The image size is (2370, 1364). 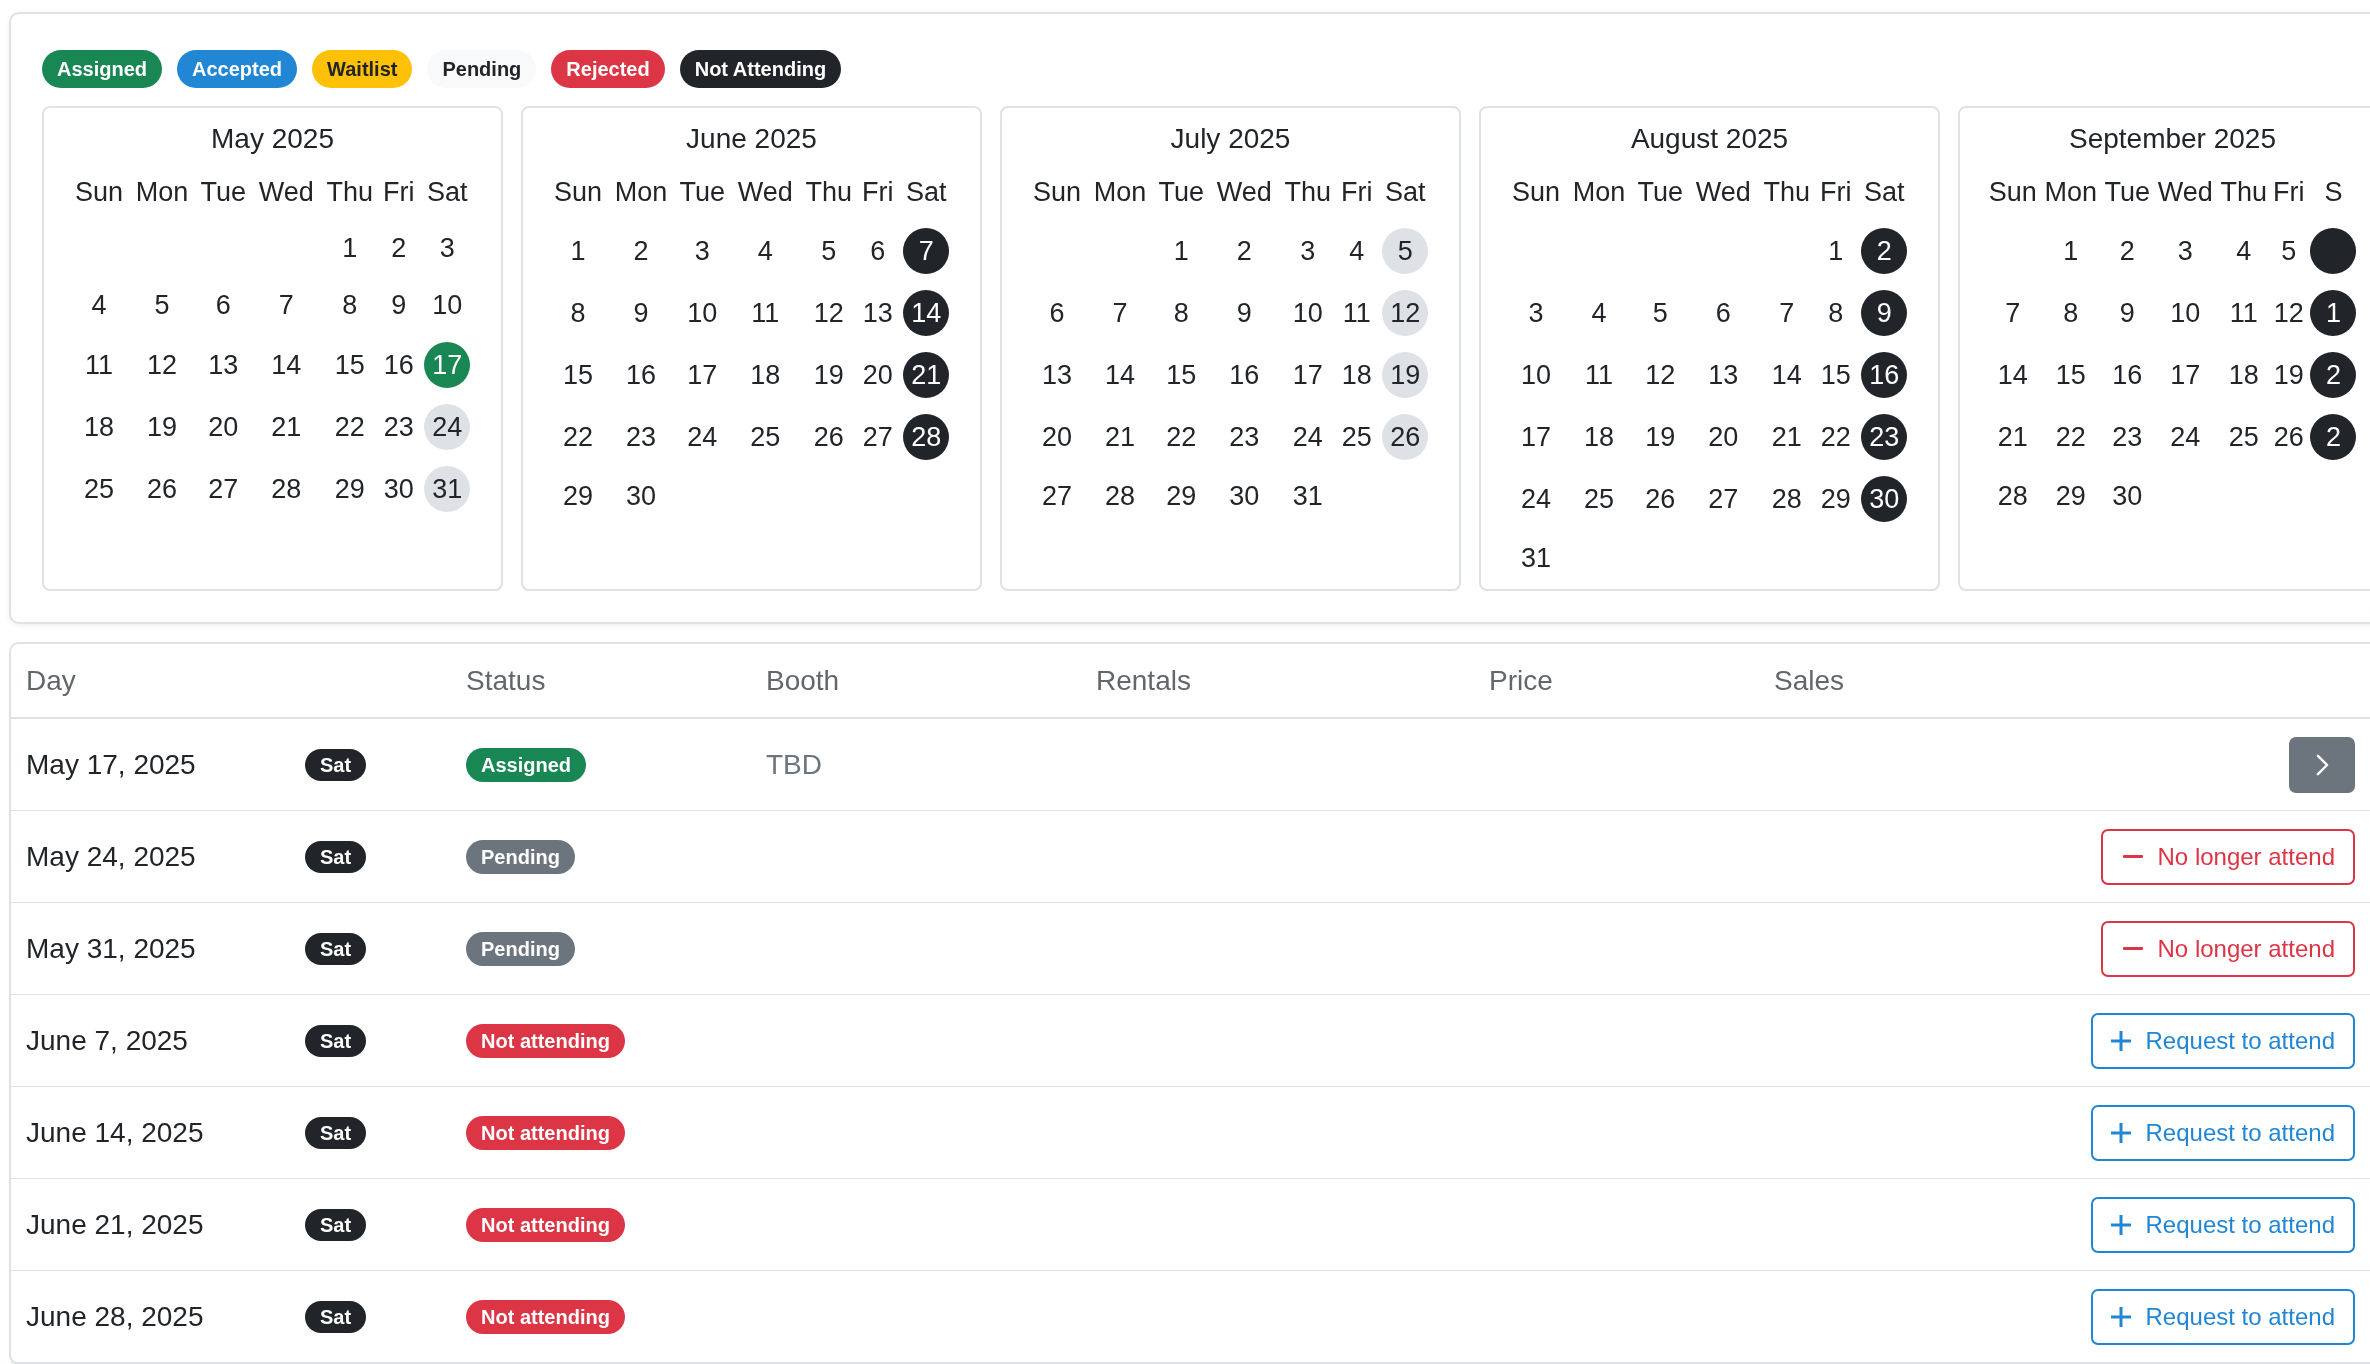 What do you see at coordinates (1598, 437) in the screenshot?
I see `calendar-date: 18` at bounding box center [1598, 437].